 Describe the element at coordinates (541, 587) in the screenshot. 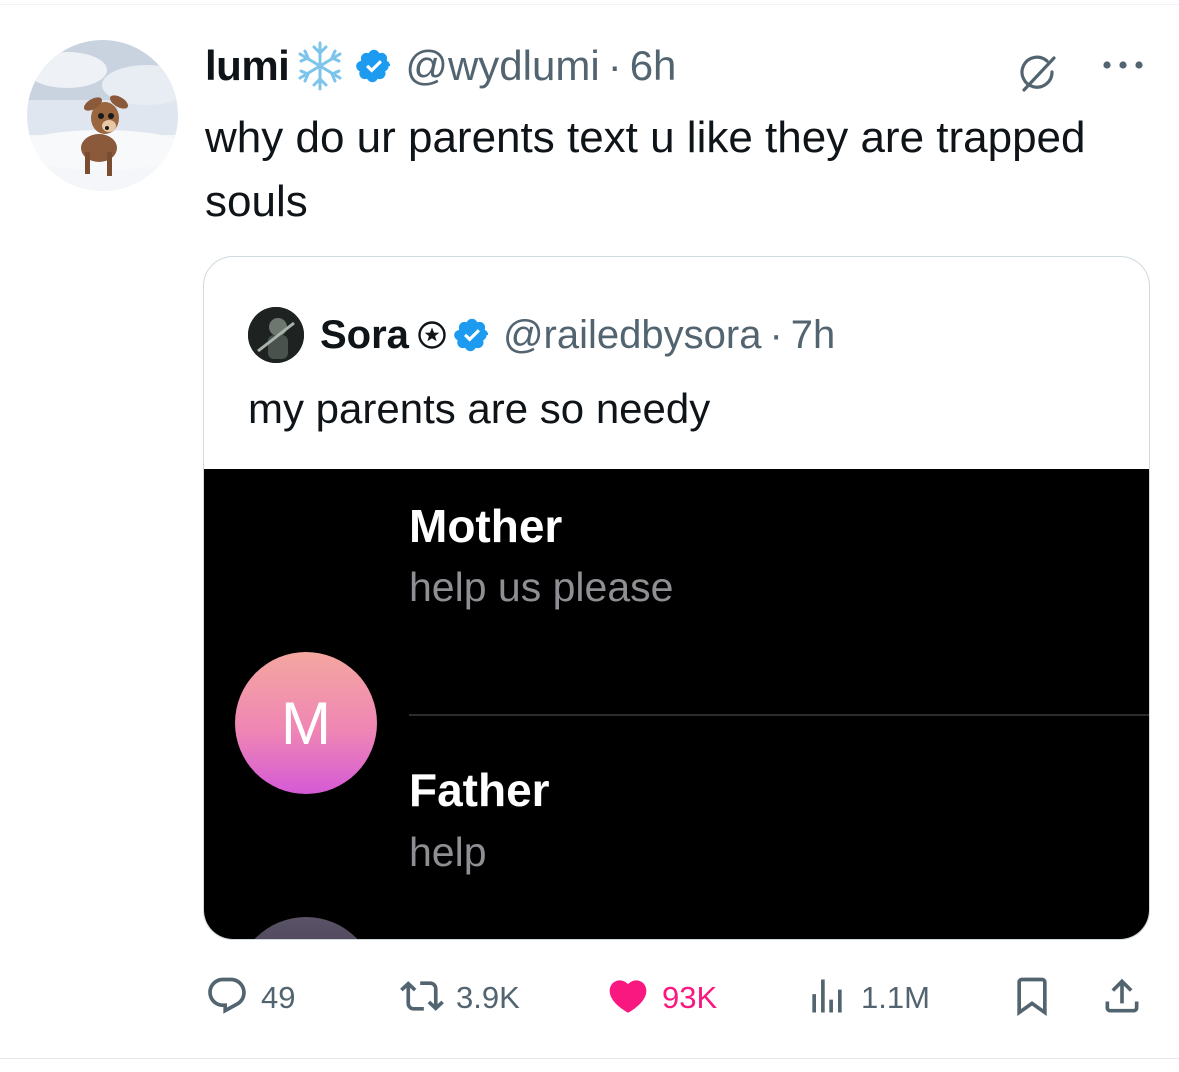

I see `contact-message-mother: help us please` at that location.